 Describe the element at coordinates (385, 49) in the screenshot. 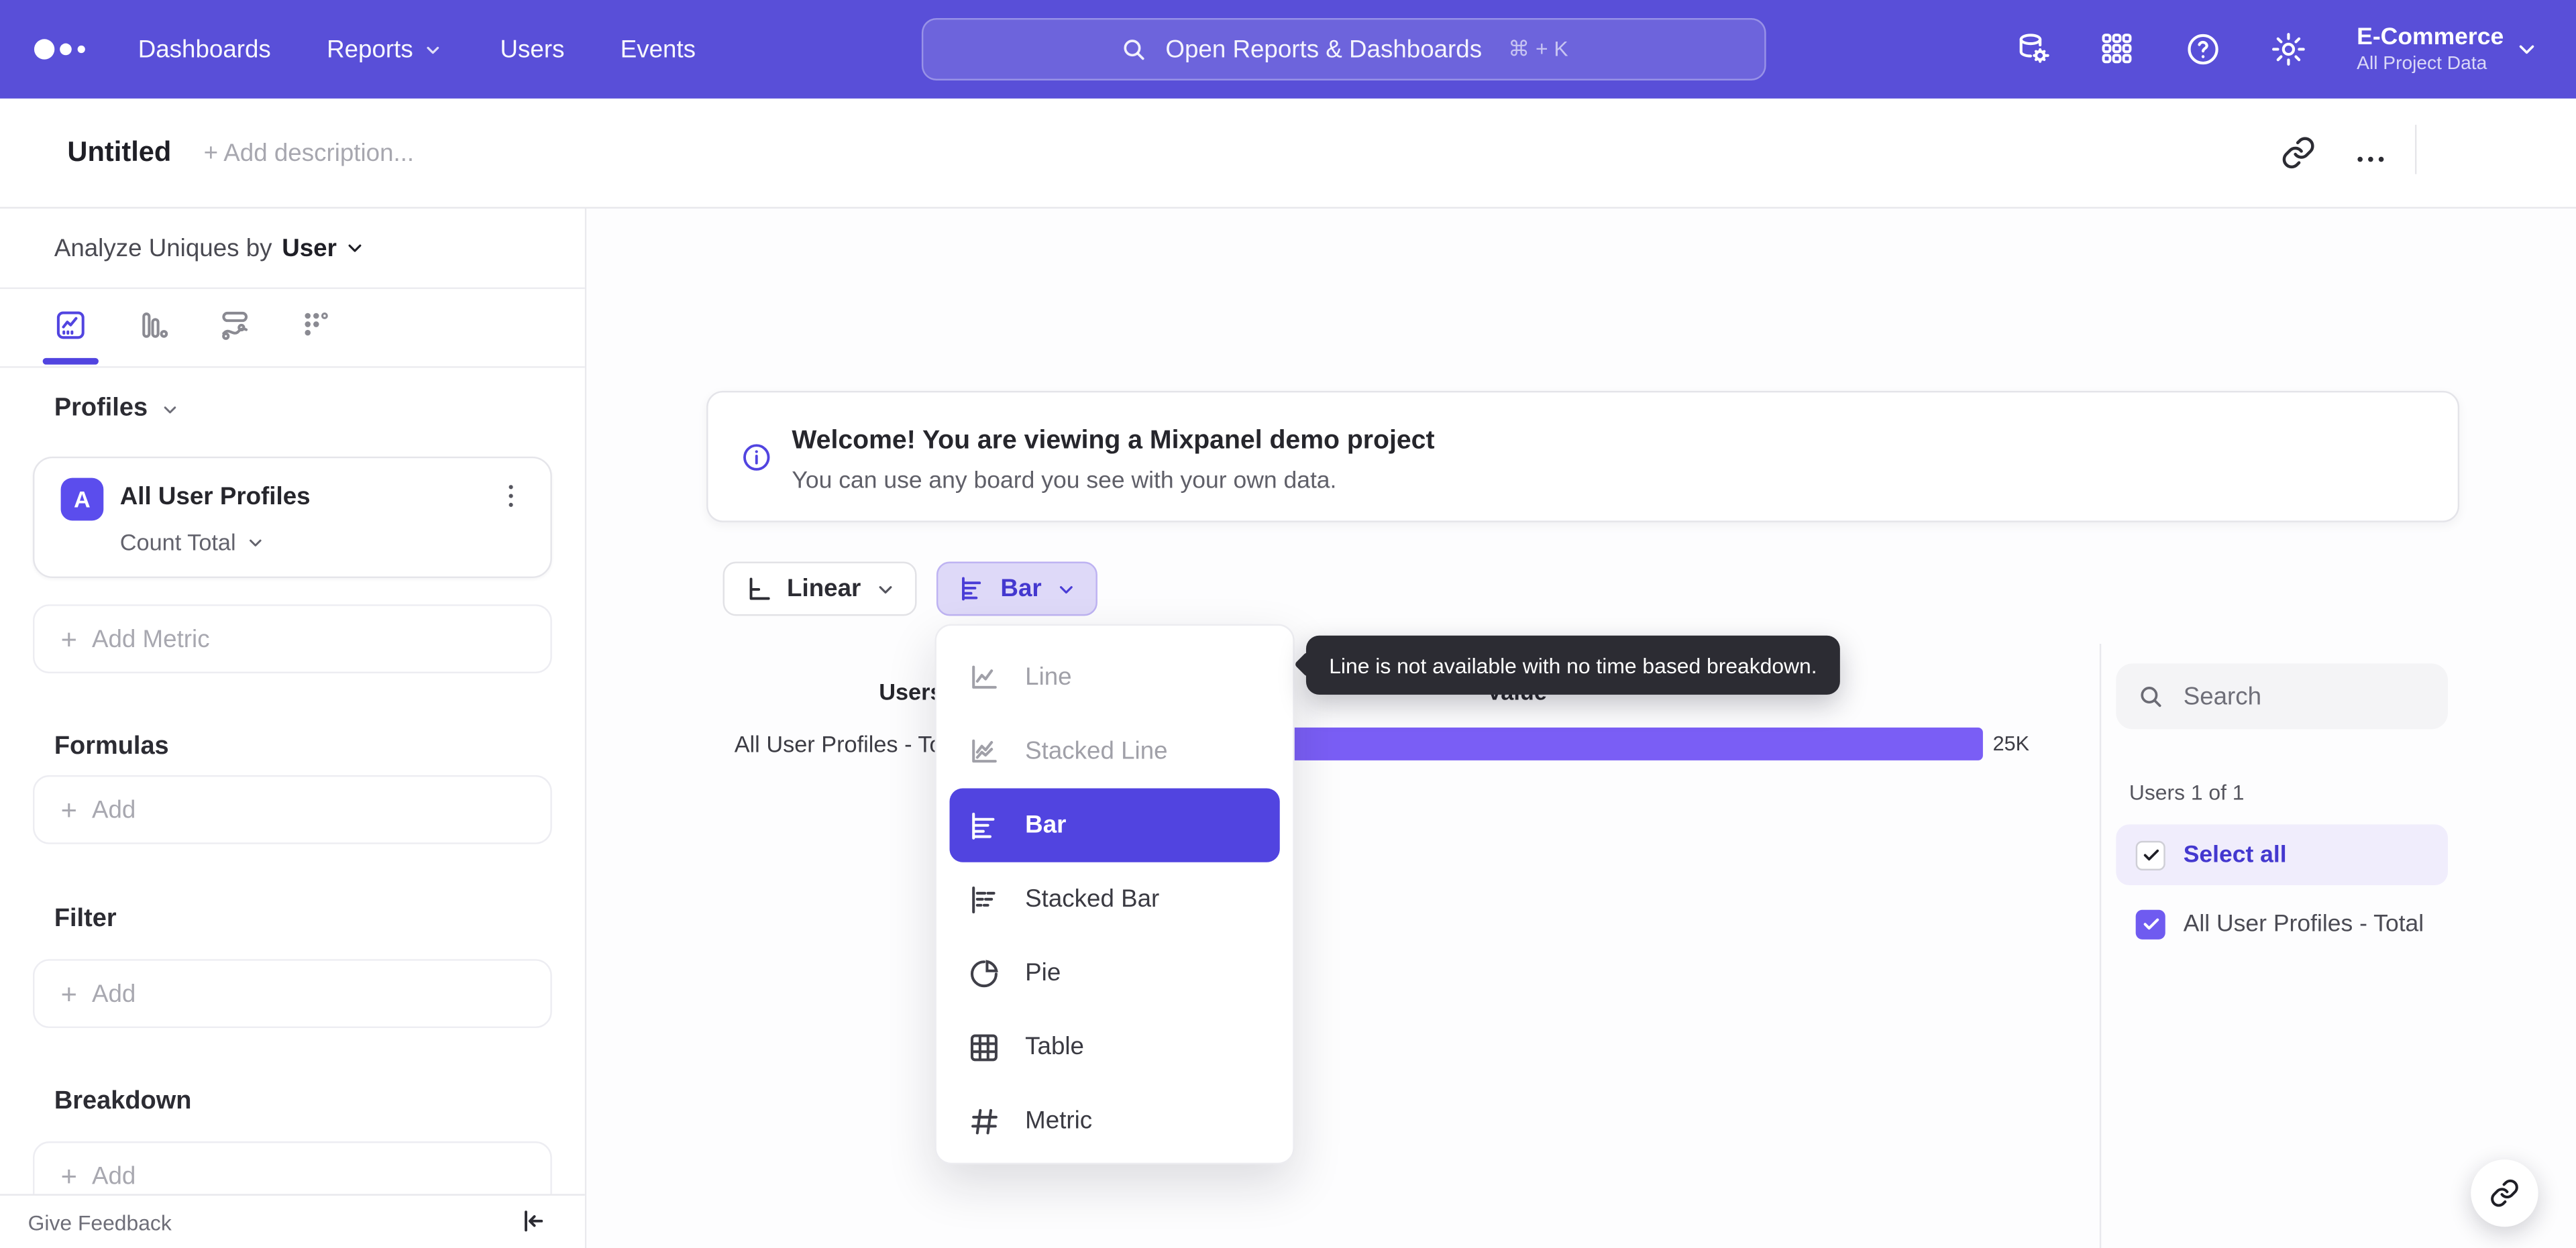

I see `nav-item-reports: Reports` at that location.